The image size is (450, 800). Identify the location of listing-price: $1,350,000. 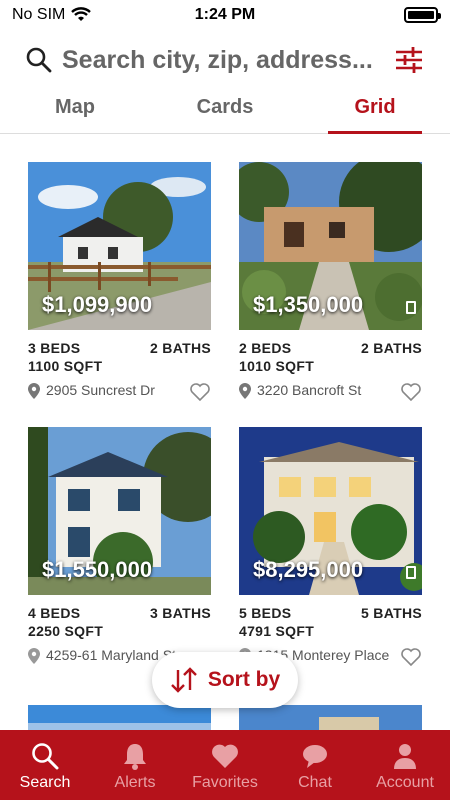
(308, 304).